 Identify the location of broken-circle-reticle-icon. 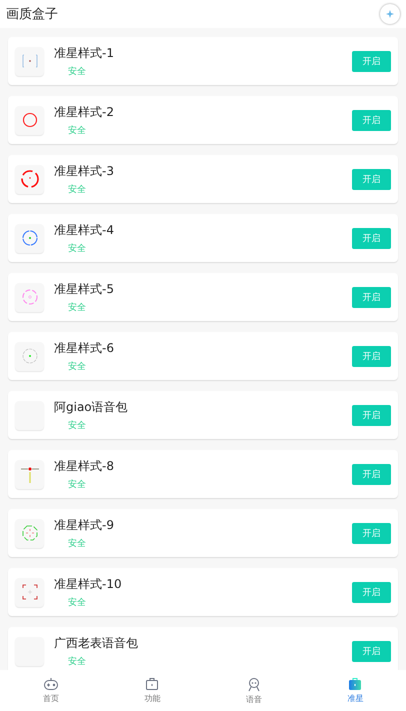
(30, 179).